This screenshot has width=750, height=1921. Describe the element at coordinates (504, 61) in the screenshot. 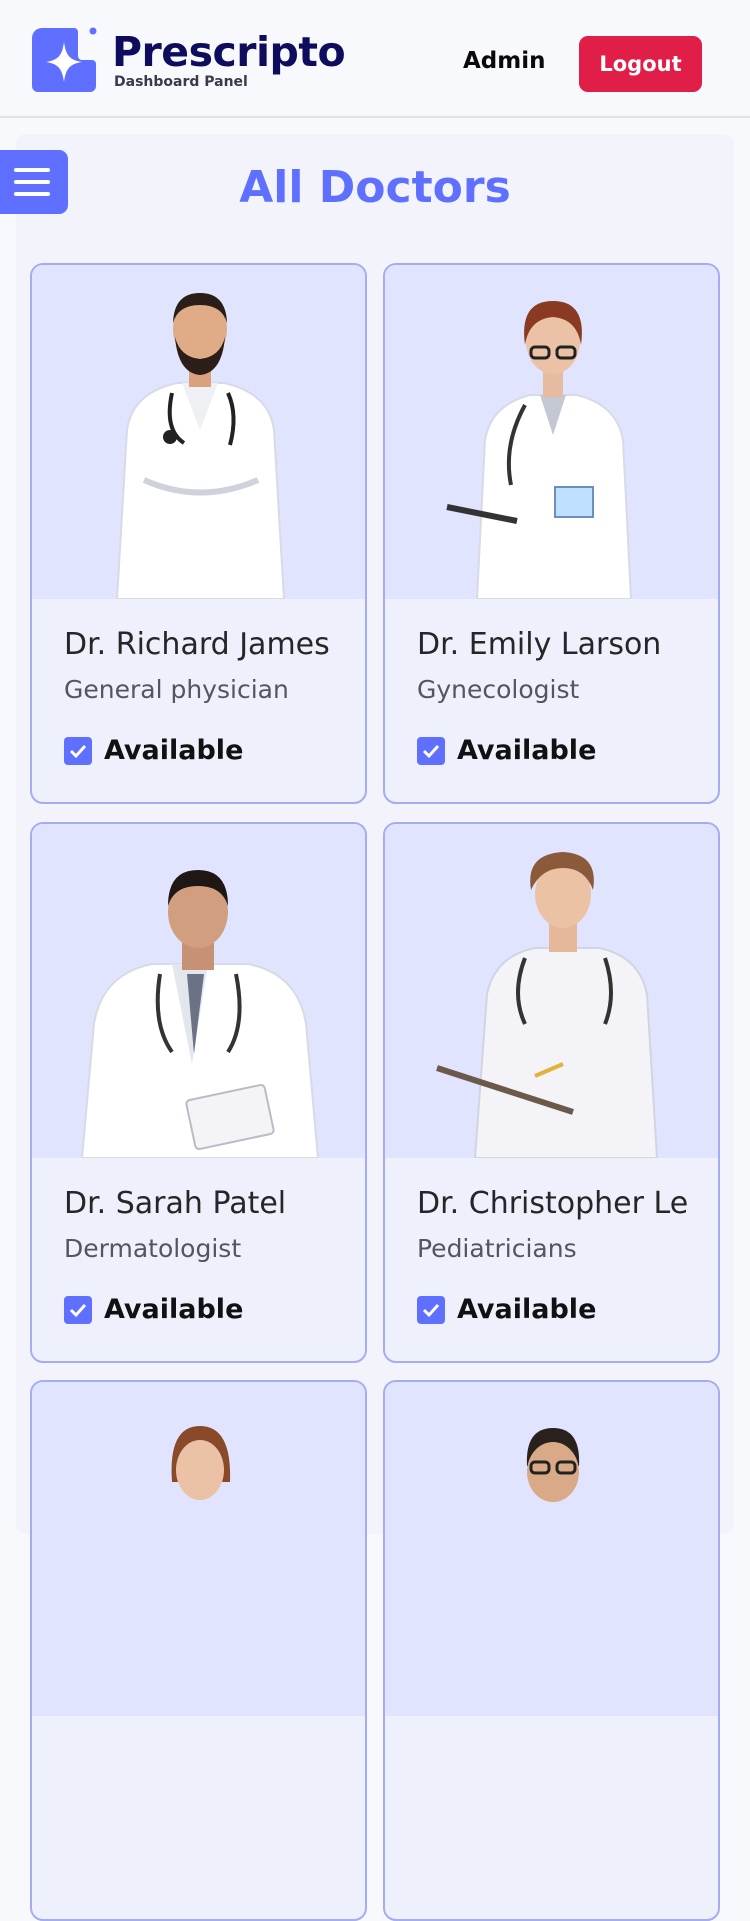

I see `role-label: Admin` at that location.